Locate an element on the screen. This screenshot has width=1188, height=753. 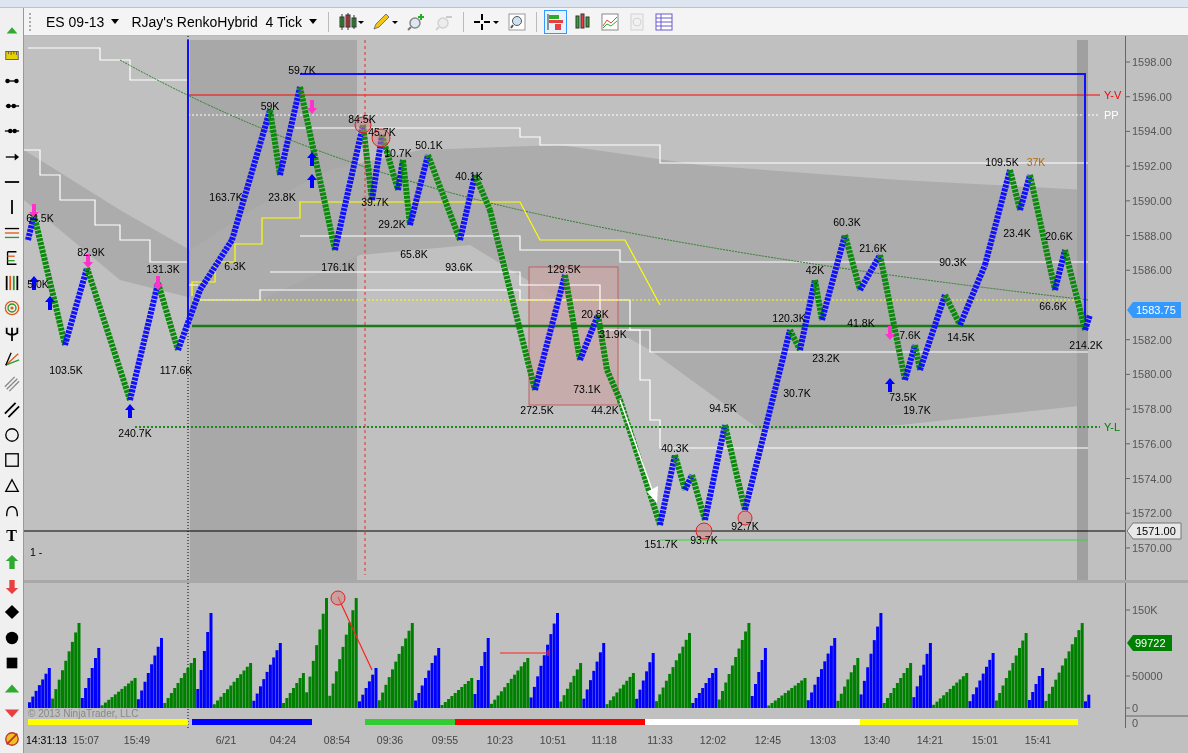
diamond-icon is located at coordinates (11, 612).